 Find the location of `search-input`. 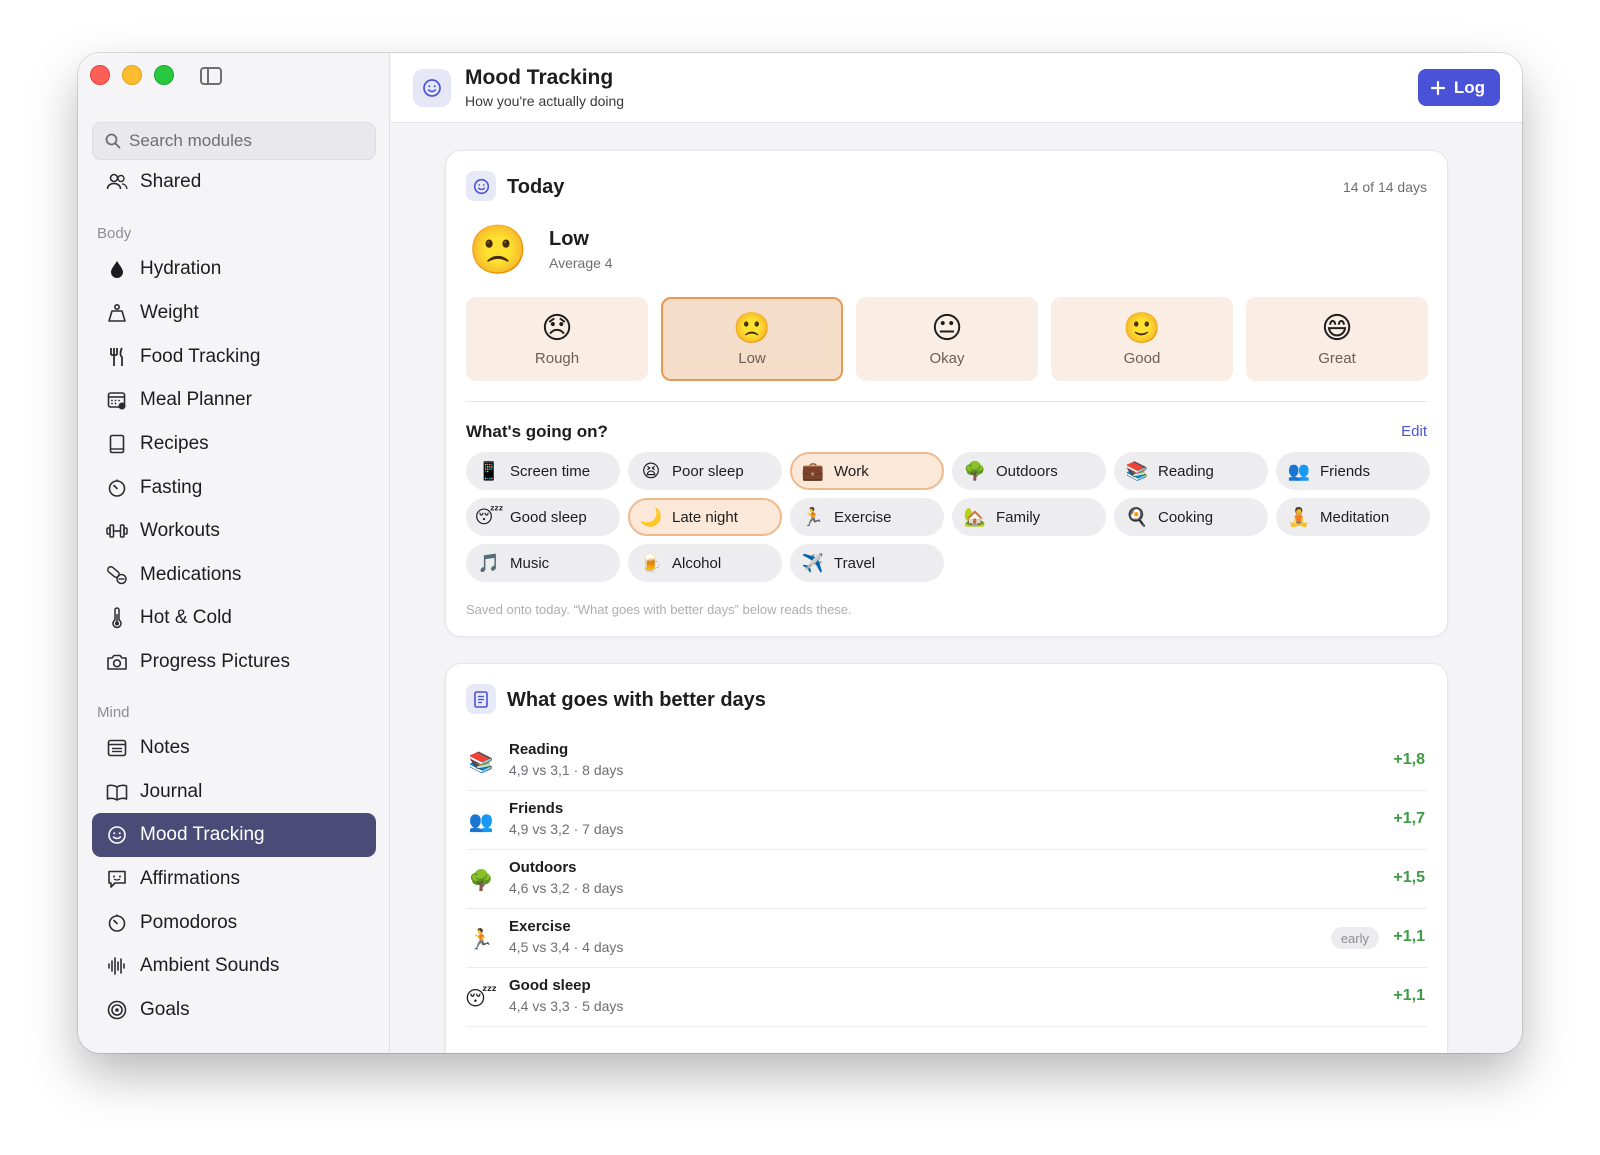

search-input is located at coordinates (244, 141).